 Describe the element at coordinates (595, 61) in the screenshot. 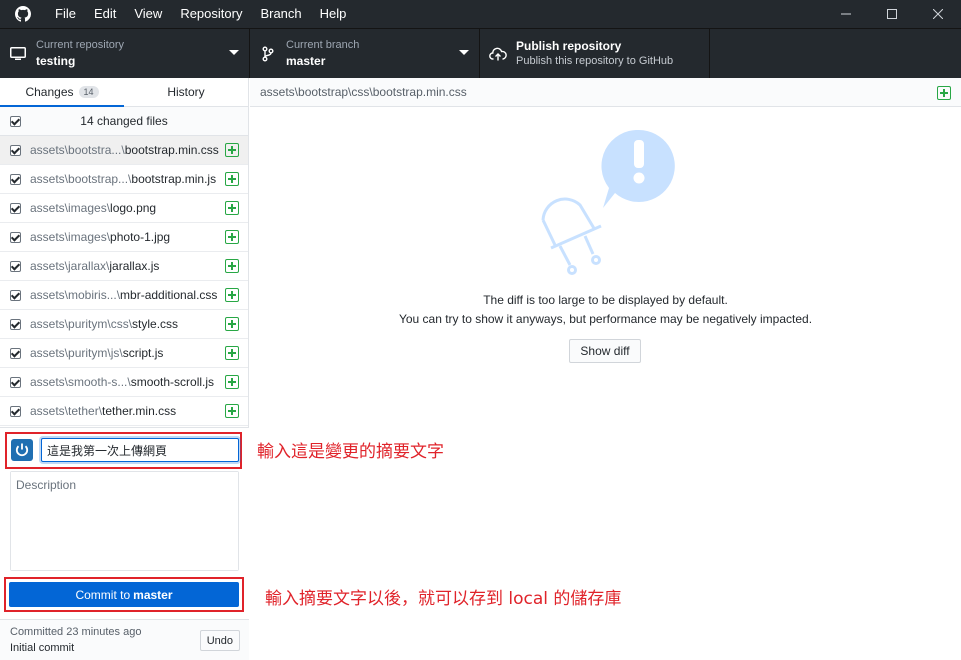

I see `publish-subtitle: Publish this repository to GitHub` at that location.